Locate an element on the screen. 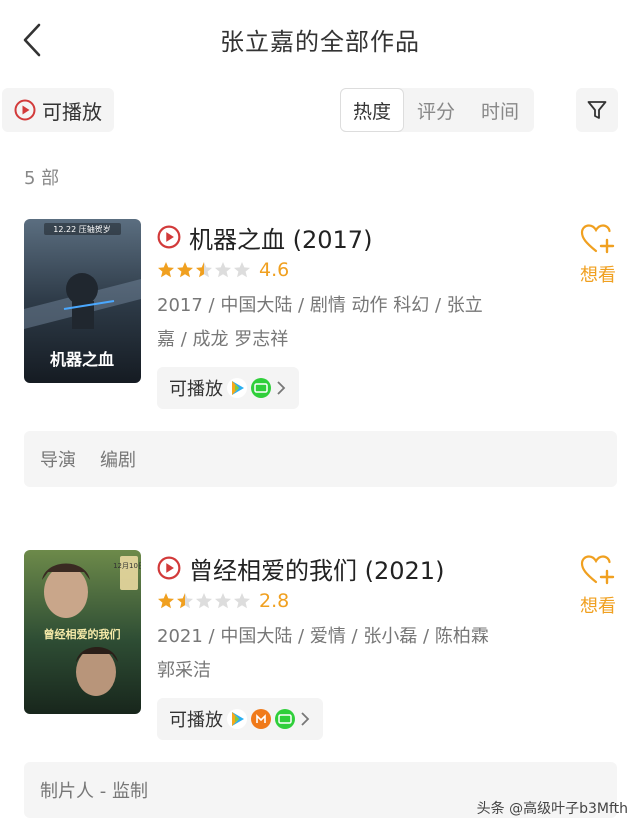 The width and height of the screenshot is (640, 828). sort-tabs: 热度 评分 时间 is located at coordinates (437, 110).